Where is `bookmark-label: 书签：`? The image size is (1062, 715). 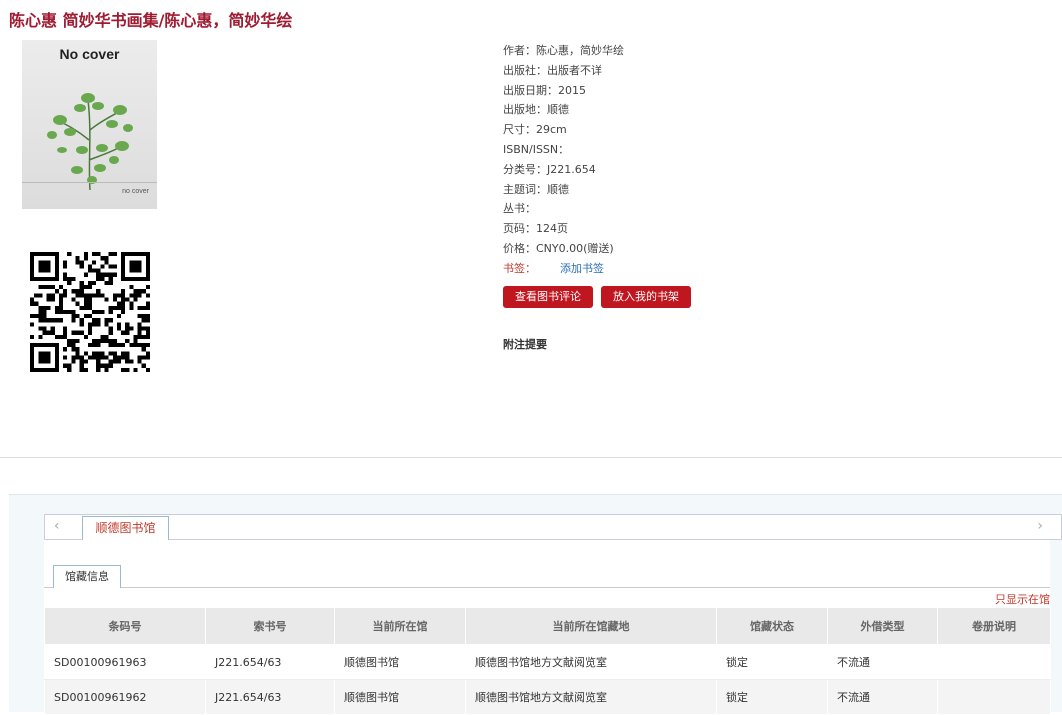 bookmark-label: 书签： is located at coordinates (519, 268).